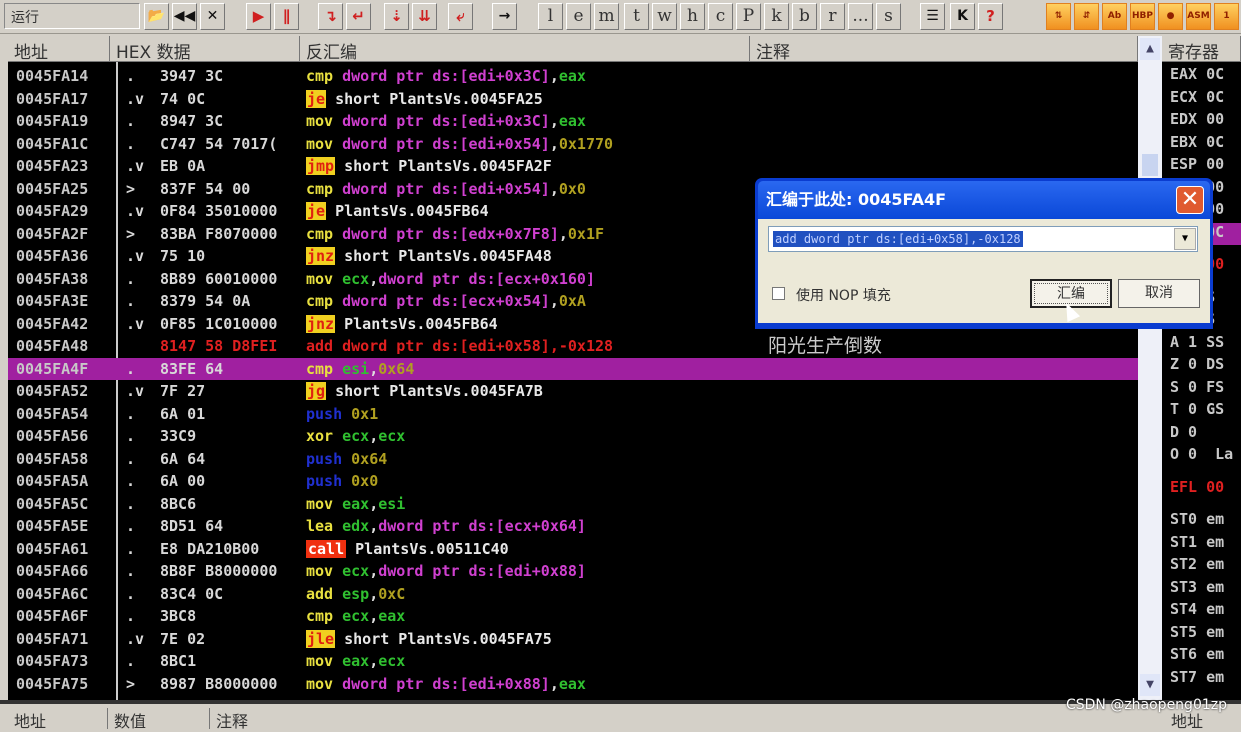 The height and width of the screenshot is (732, 1241). Describe the element at coordinates (1183, 434) in the screenshot. I see `register-row: D 0` at that location.